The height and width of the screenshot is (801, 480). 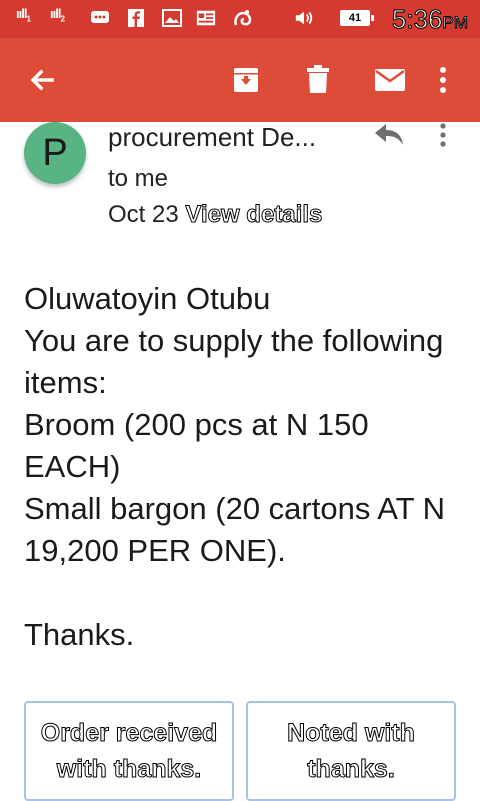 What do you see at coordinates (172, 18) in the screenshot?
I see `gallery-icon` at bounding box center [172, 18].